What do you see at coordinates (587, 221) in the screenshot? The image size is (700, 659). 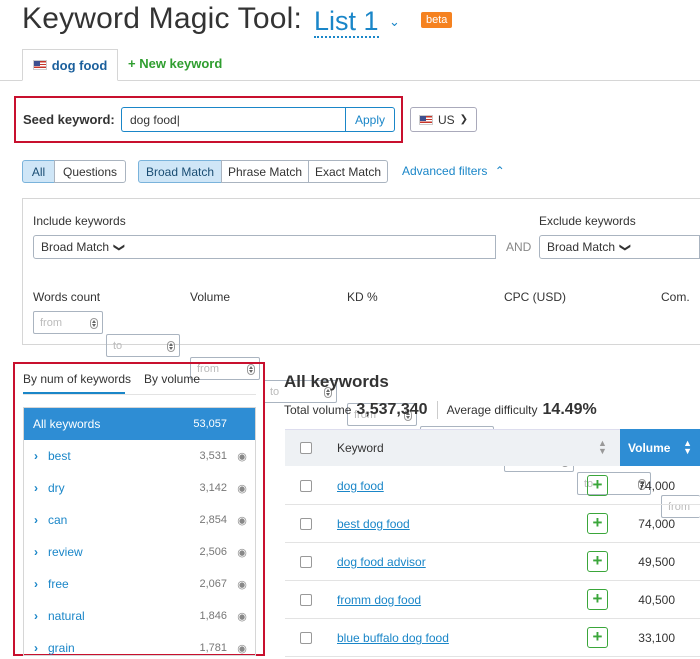 I see `exclude-keywords-label: Exclude keywords` at bounding box center [587, 221].